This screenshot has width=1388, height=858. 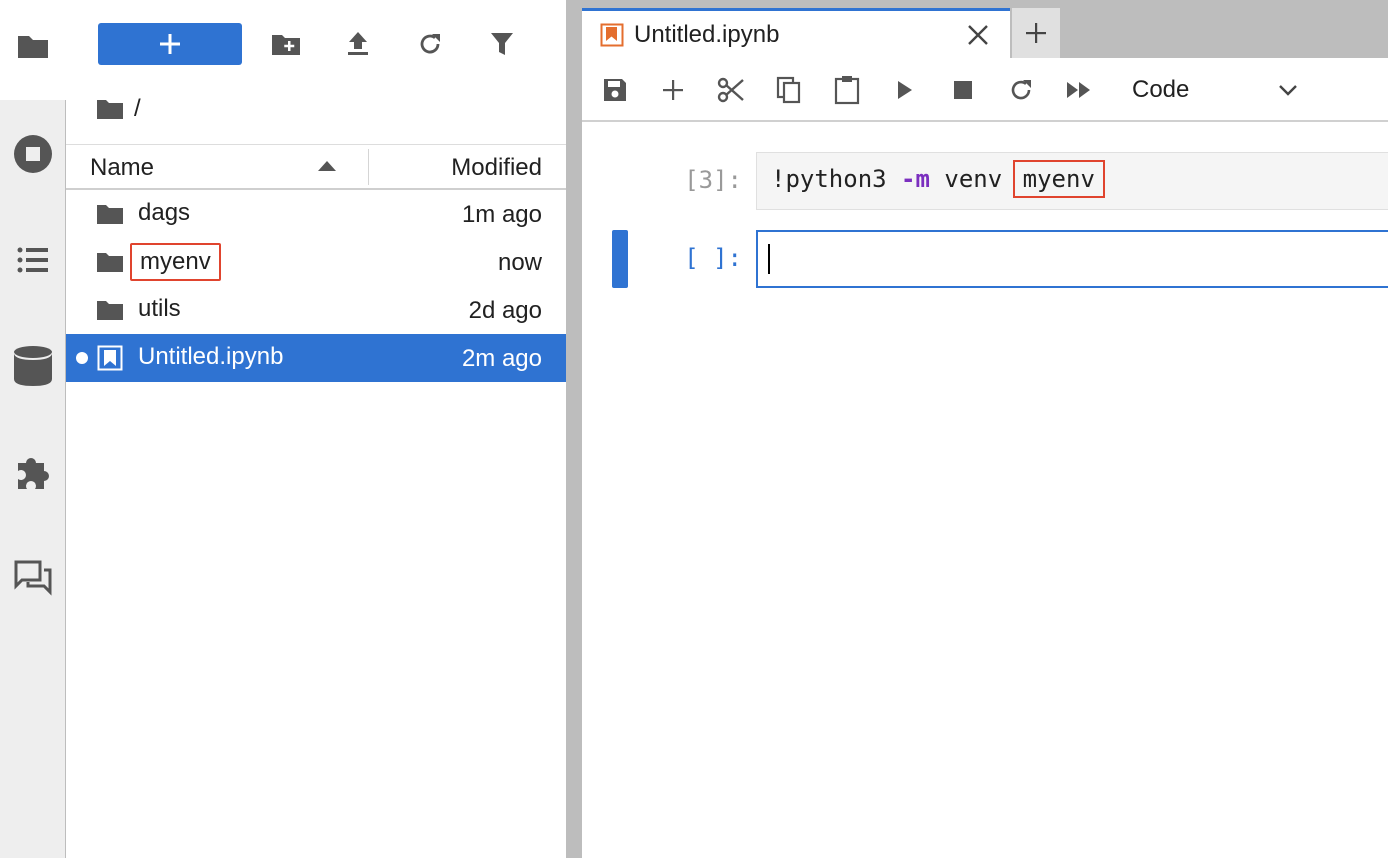 What do you see at coordinates (796, 33) in the screenshot?
I see `tab-untitled-ipynb: Untitled.ipynb` at bounding box center [796, 33].